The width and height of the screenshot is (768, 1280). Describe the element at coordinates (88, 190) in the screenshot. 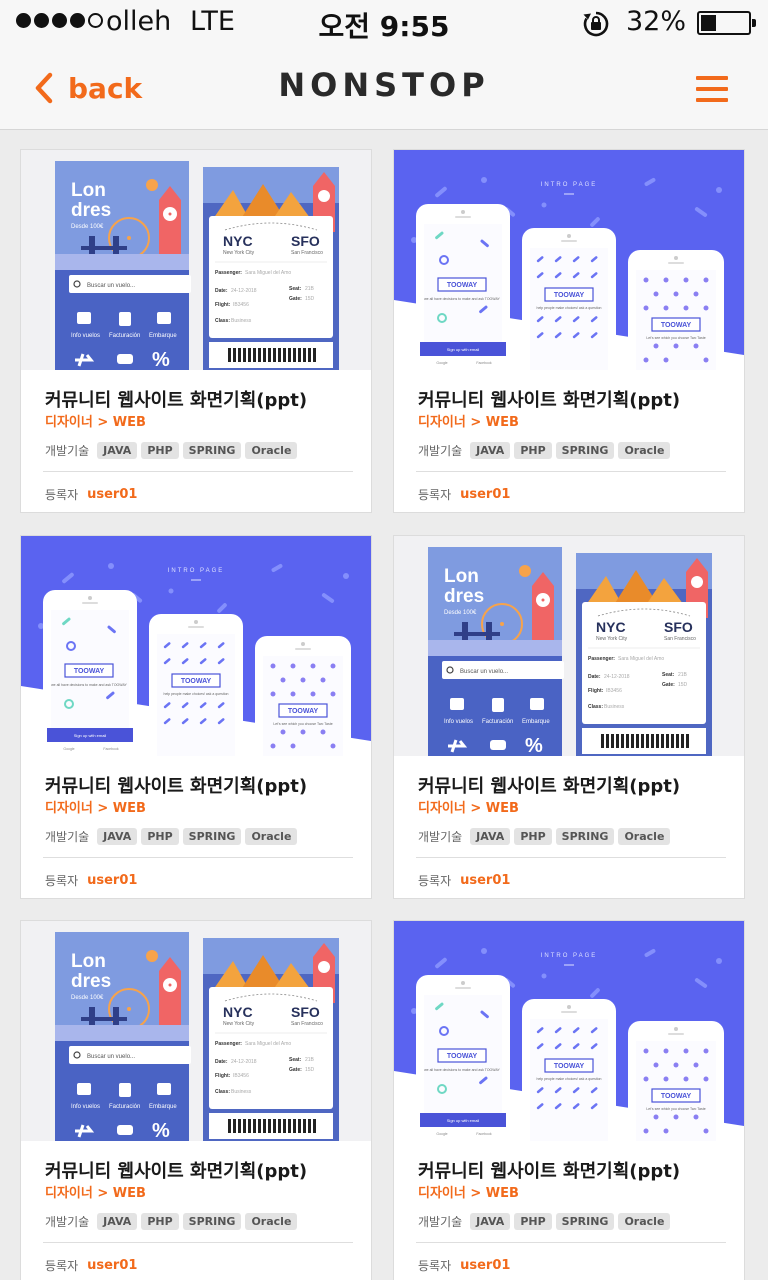

I see `city-line-1: Lon` at that location.